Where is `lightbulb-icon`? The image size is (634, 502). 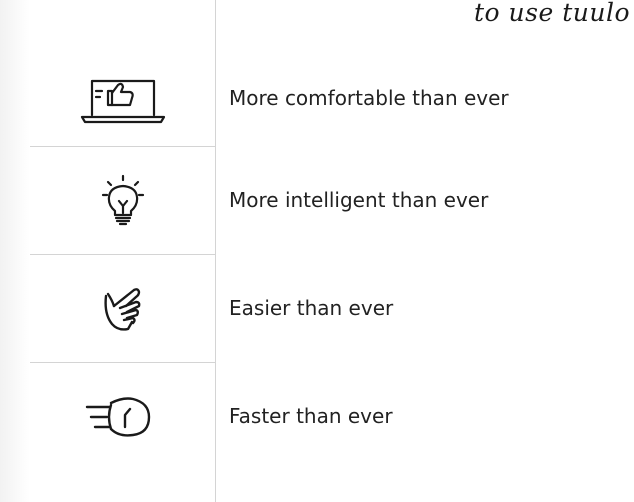
lightbulb-icon is located at coordinates (123, 201).